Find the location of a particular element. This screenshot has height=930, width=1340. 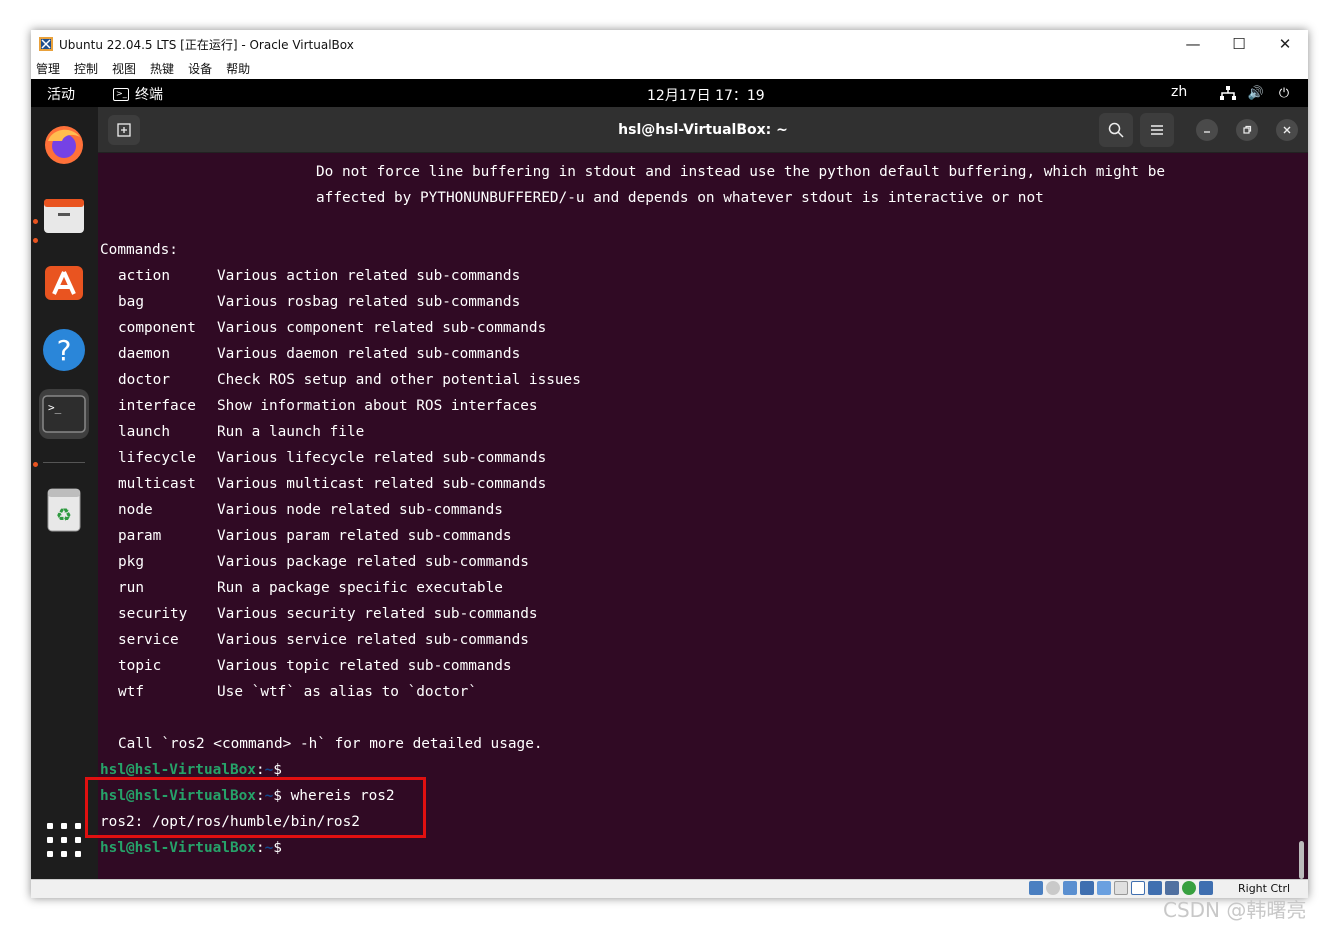

input-method-indicator: zh is located at coordinates (1179, 92).